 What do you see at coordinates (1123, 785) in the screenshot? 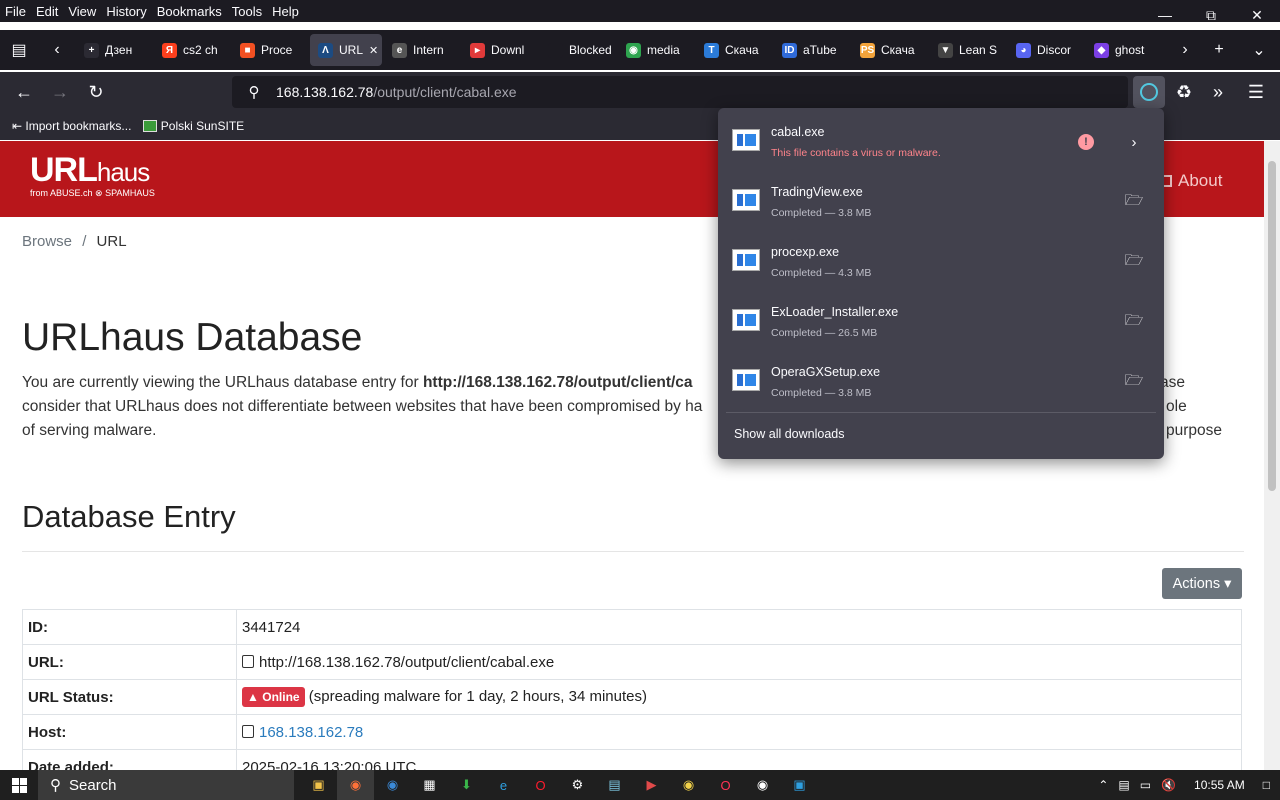
I see `network-icon: ▤` at bounding box center [1123, 785].